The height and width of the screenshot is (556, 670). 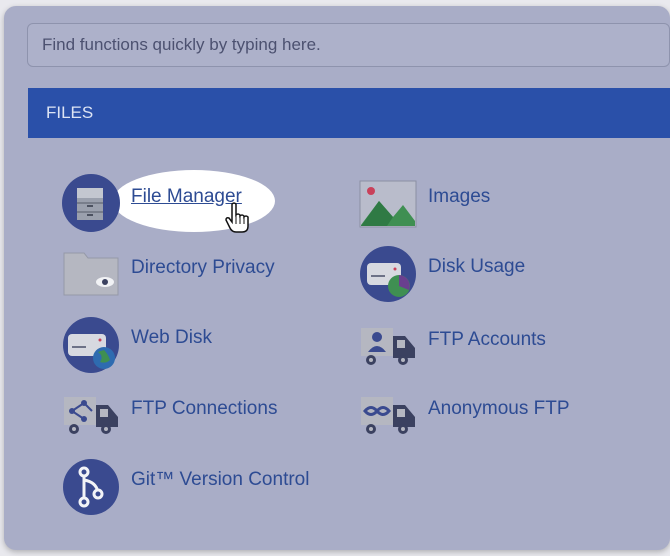 What do you see at coordinates (349, 113) in the screenshot?
I see `files-section-header: FILES` at bounding box center [349, 113].